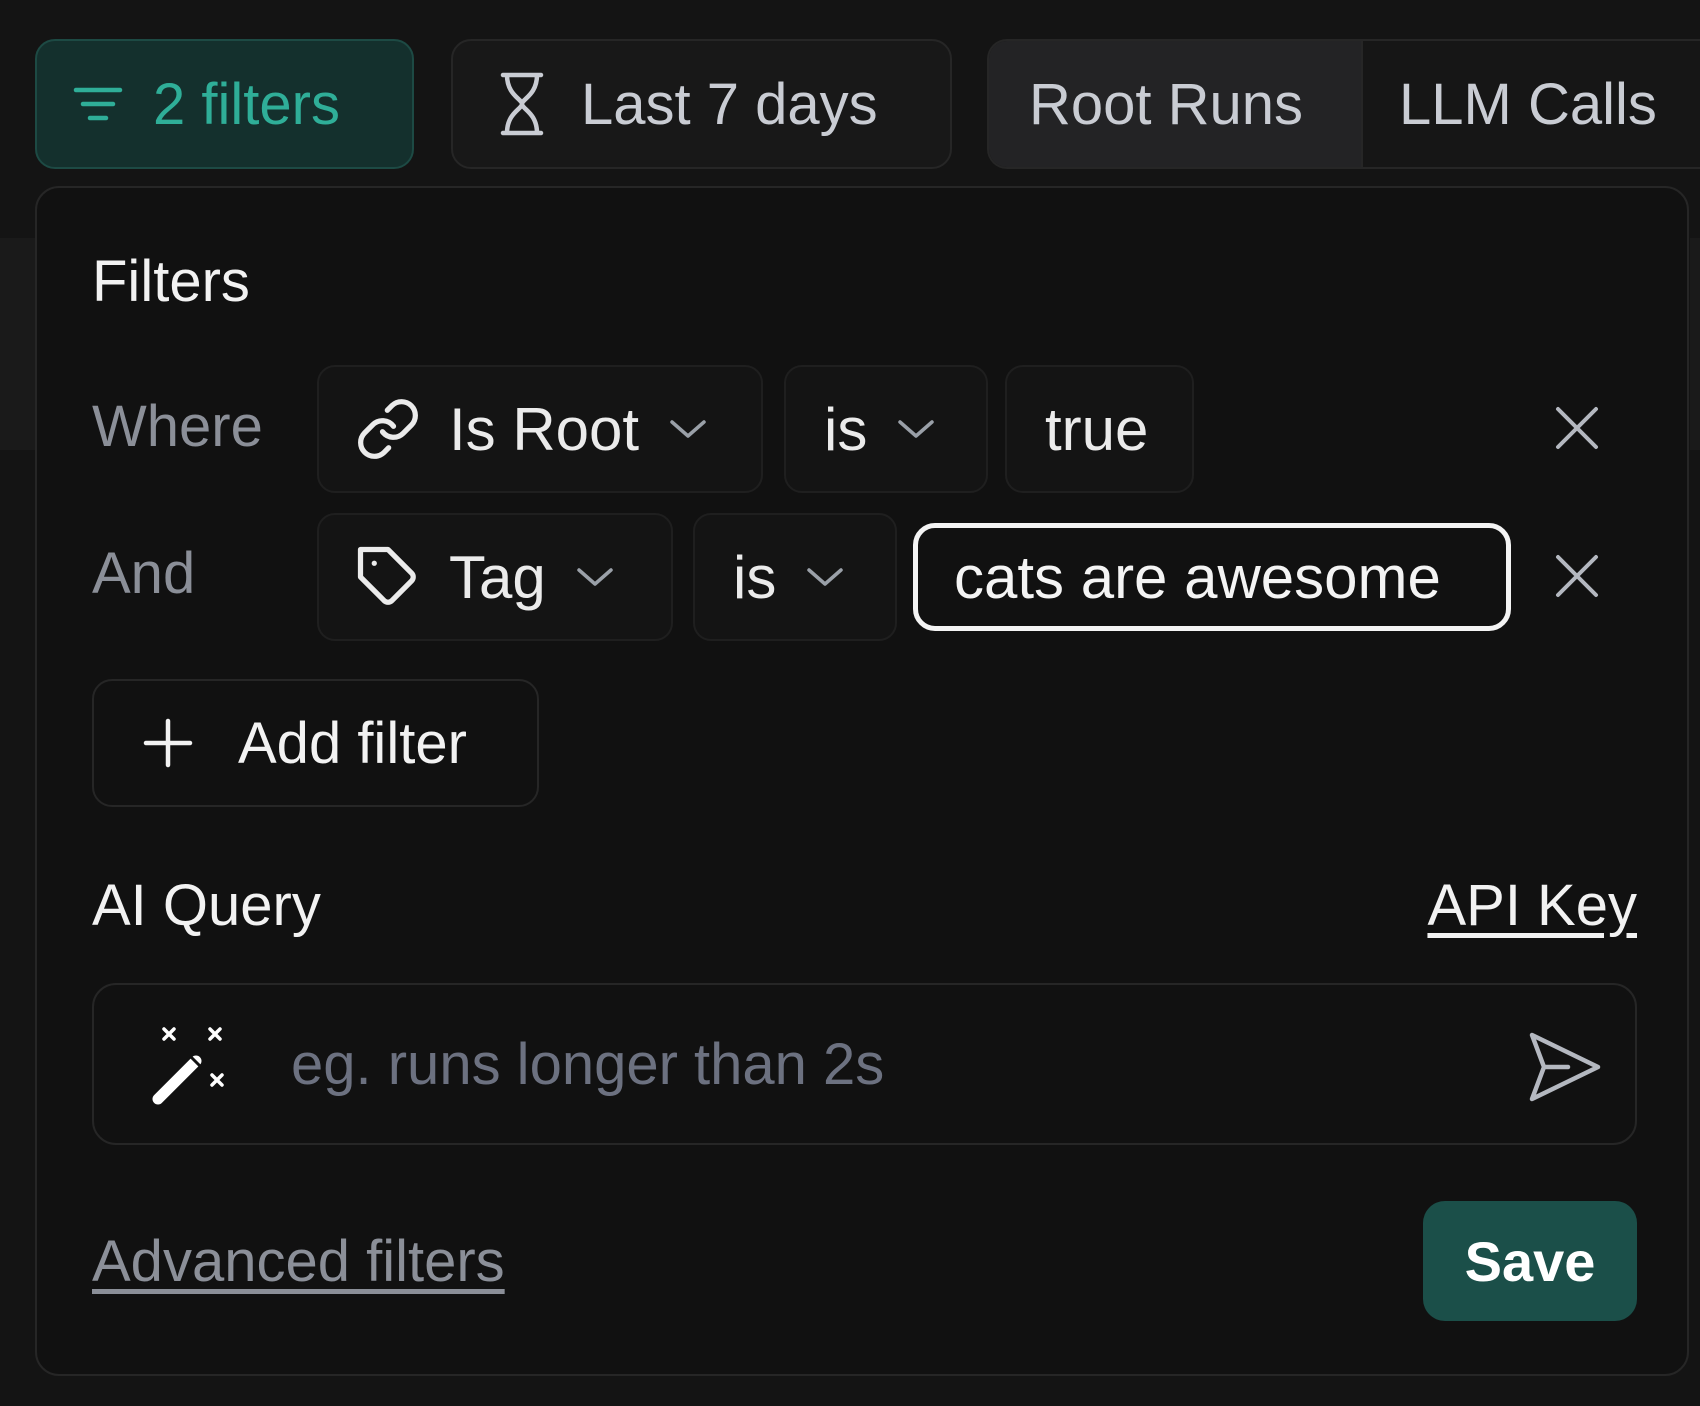 The height and width of the screenshot is (1406, 1700). Describe the element at coordinates (246, 104) in the screenshot. I see `filters-button-label: 2 filters` at that location.